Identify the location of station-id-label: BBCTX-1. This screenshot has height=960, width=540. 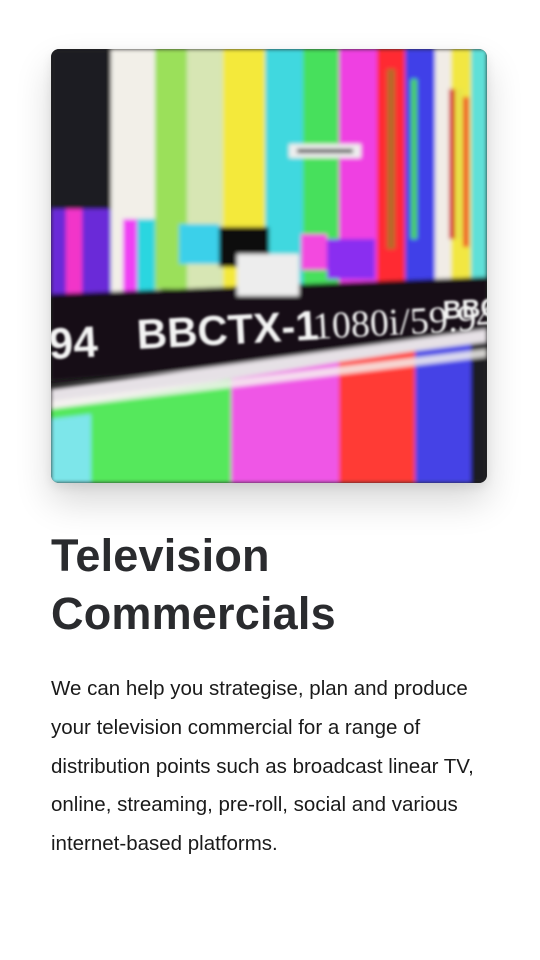
(228, 330).